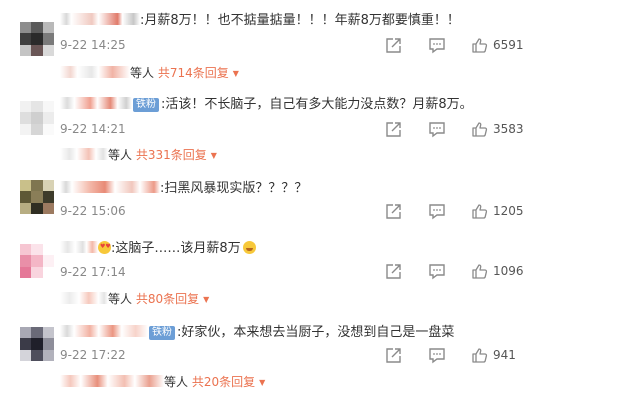 This screenshot has height=411, width=635. I want to click on comment-line: ♥♥:这脑子……该月薪8万, so click(158, 249).